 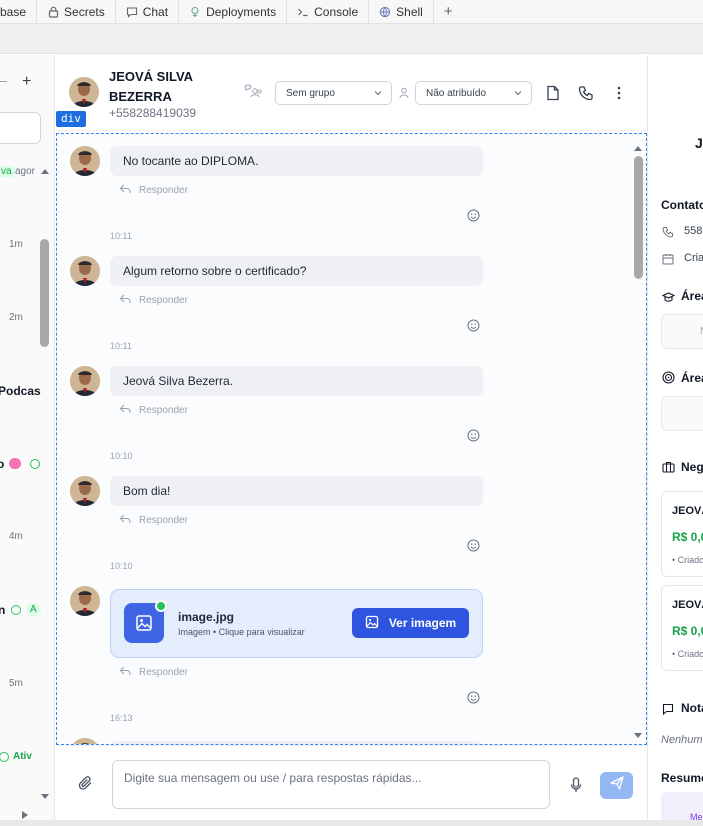 What do you see at coordinates (44, 293) in the screenshot?
I see `conversation-list-scrollbar` at bounding box center [44, 293].